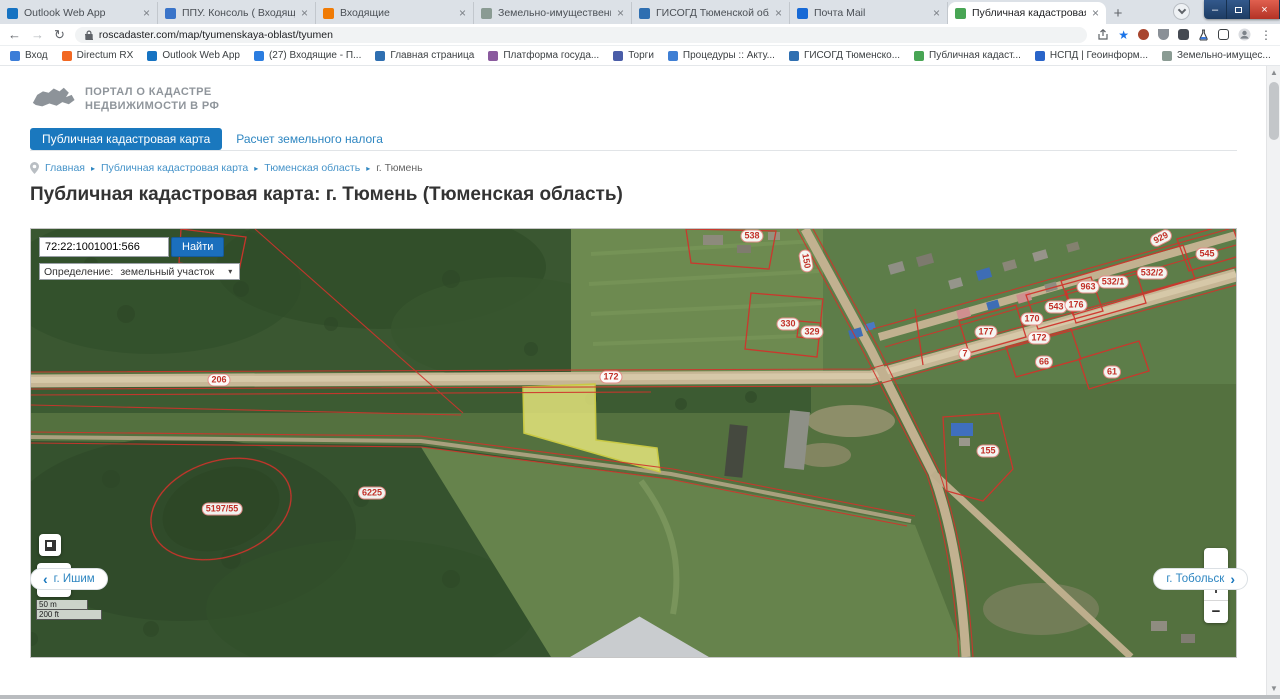 The width and height of the screenshot is (1280, 699). I want to click on extension-icon-red, so click(1143, 34).